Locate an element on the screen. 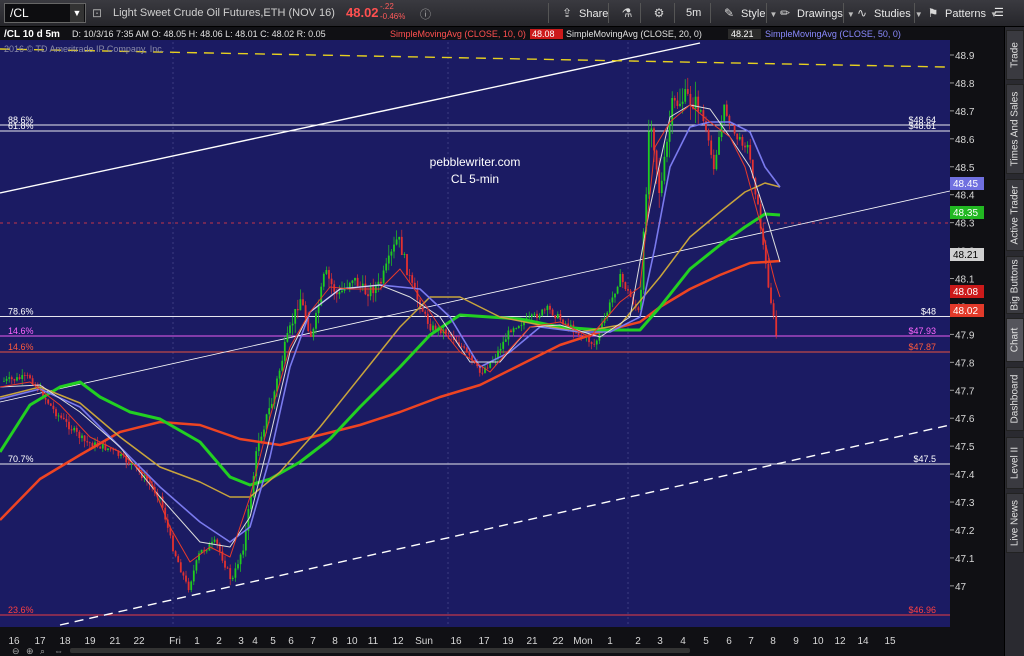 The height and width of the screenshot is (656, 1024). magnifier-icon: ⌕ is located at coordinates (42, 651).